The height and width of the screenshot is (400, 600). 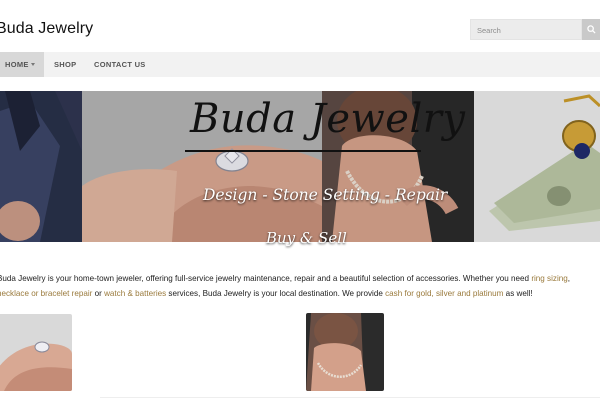 I want to click on necklace-bracelet-repair-link: necklace or bracelet repair, so click(x=46, y=293).